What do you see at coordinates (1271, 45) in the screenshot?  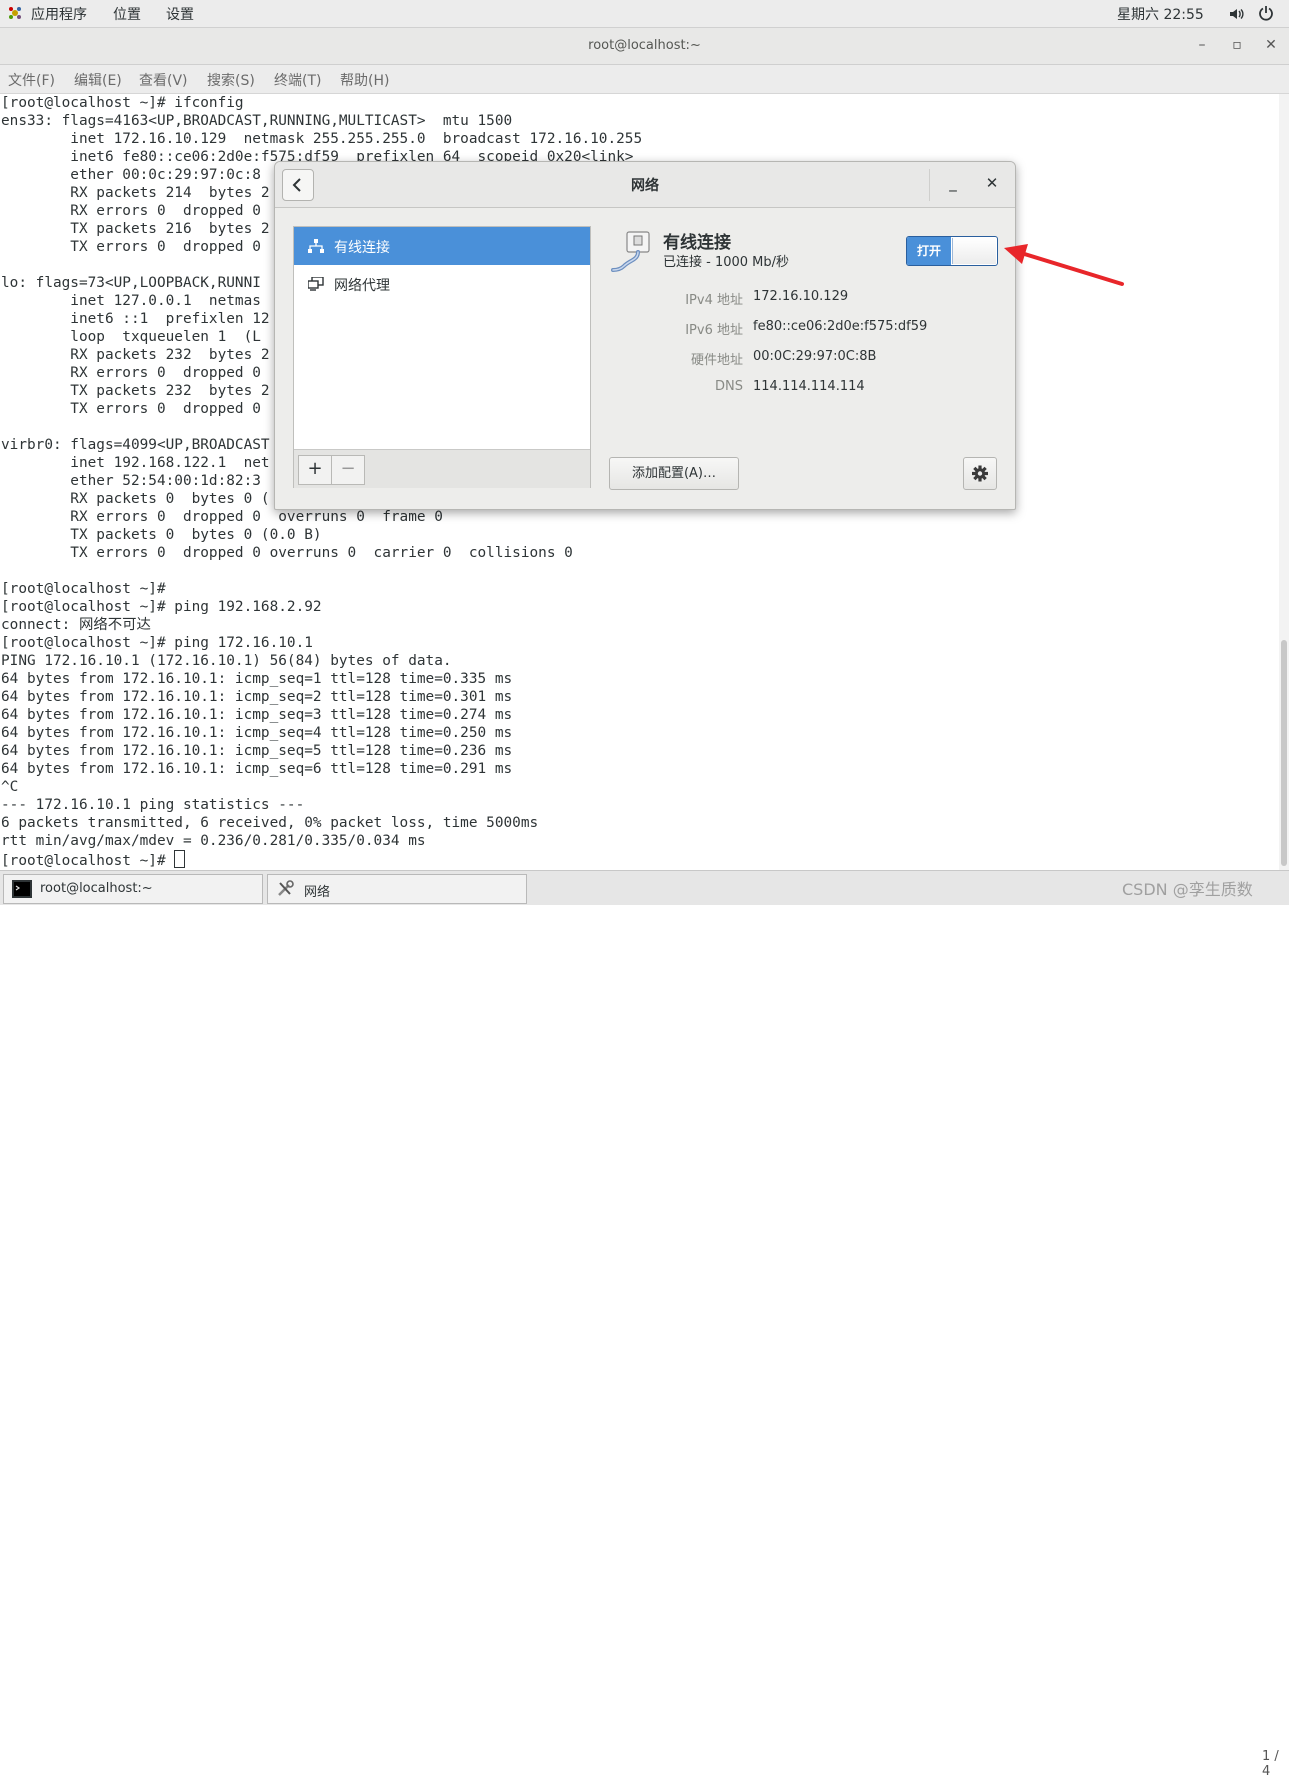 I see `close-button: ✕` at bounding box center [1271, 45].